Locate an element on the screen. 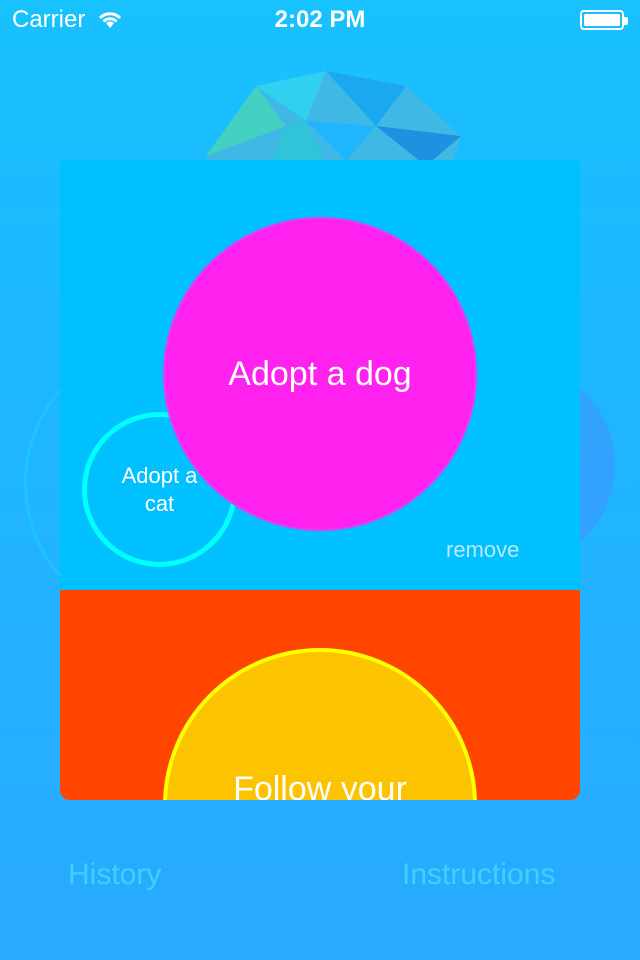 Image resolution: width=640 pixels, height=960 pixels. remove-button: remove is located at coordinates (482, 550).